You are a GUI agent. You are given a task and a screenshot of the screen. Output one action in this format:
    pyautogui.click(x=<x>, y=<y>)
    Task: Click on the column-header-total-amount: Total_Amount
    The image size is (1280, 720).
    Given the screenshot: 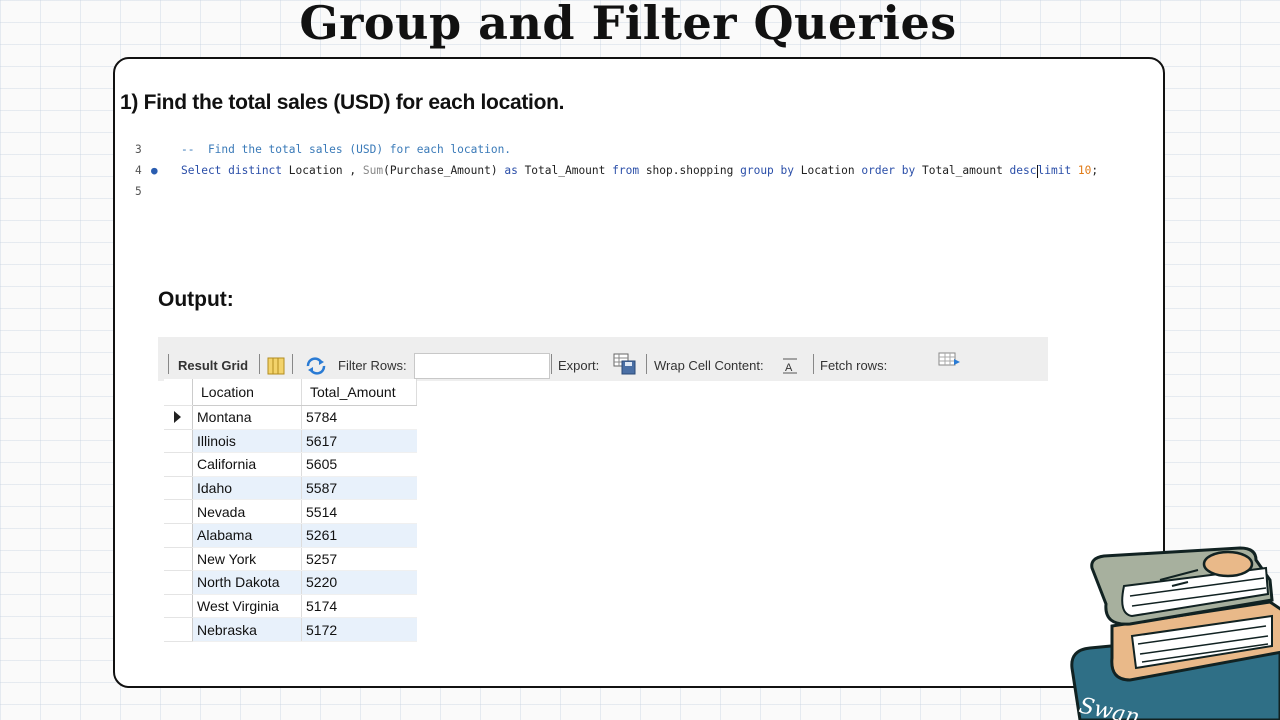 What is the action you would take?
    pyautogui.click(x=359, y=392)
    